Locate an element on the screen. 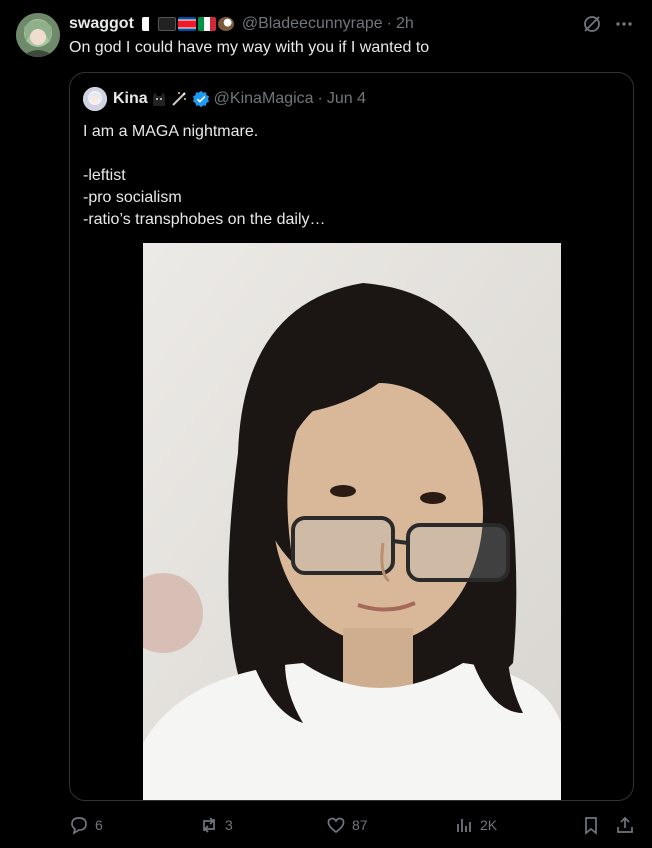 The width and height of the screenshot is (652, 848). share-icon is located at coordinates (625, 824).